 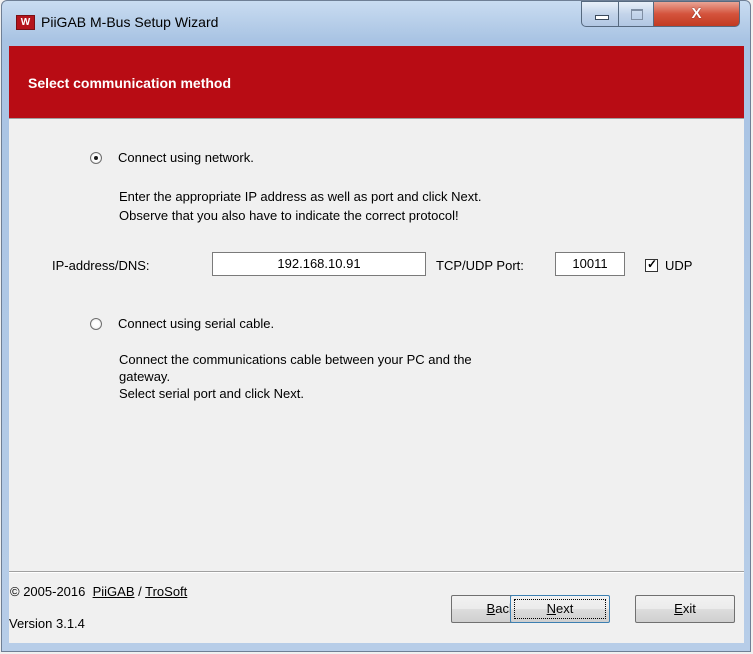 I want to click on maximize-icon, so click(x=637, y=14).